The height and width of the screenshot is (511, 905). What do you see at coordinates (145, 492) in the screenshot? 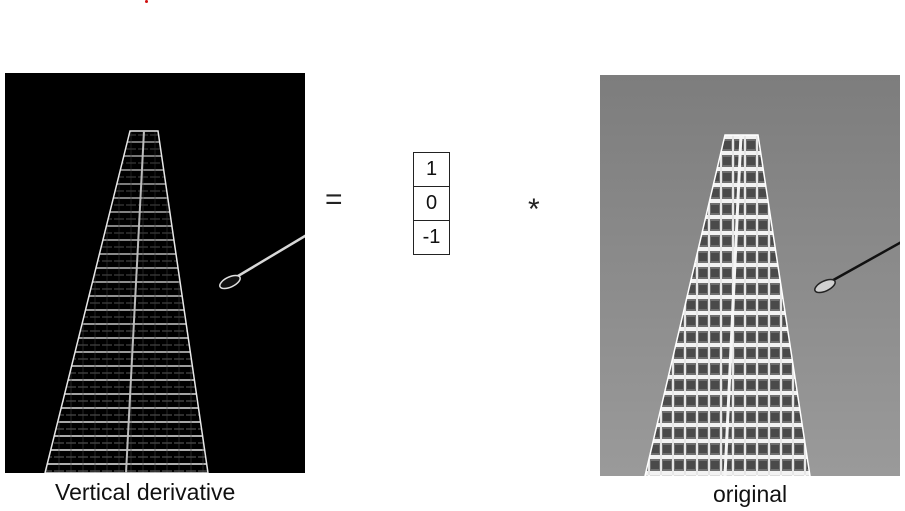
I see `derivative-caption: Vertical derivative` at bounding box center [145, 492].